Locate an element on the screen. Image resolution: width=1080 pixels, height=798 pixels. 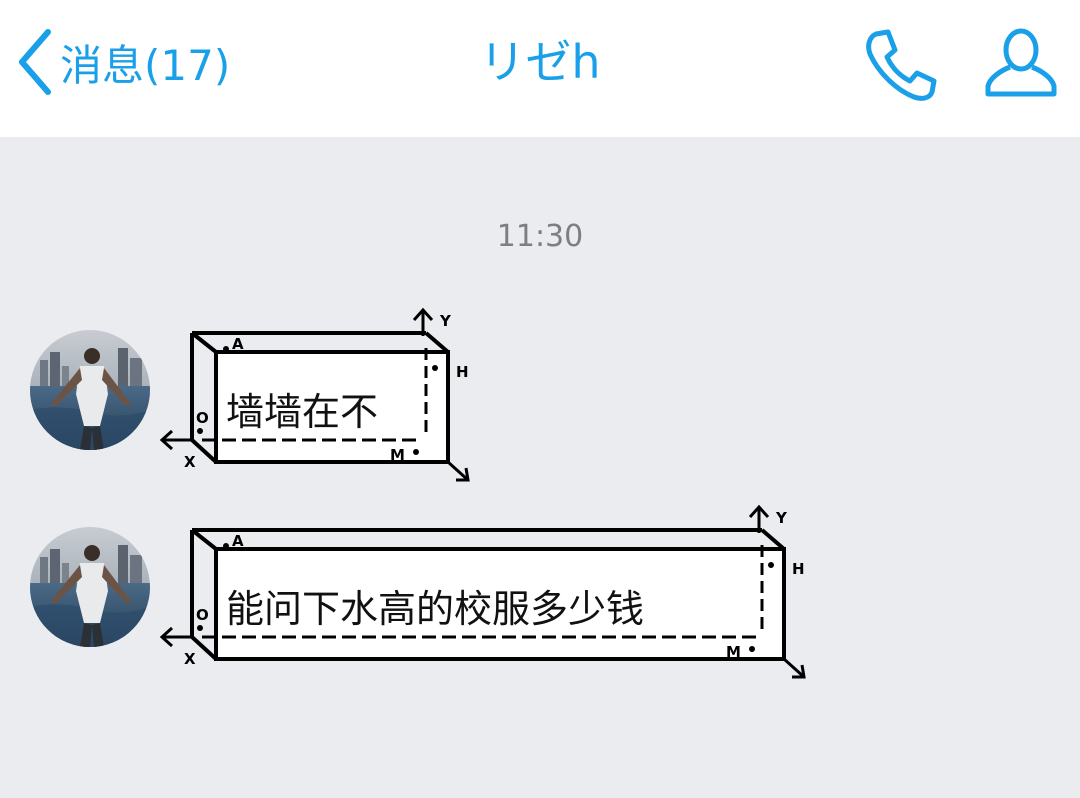
phone-call-button is located at coordinates (900, 64).